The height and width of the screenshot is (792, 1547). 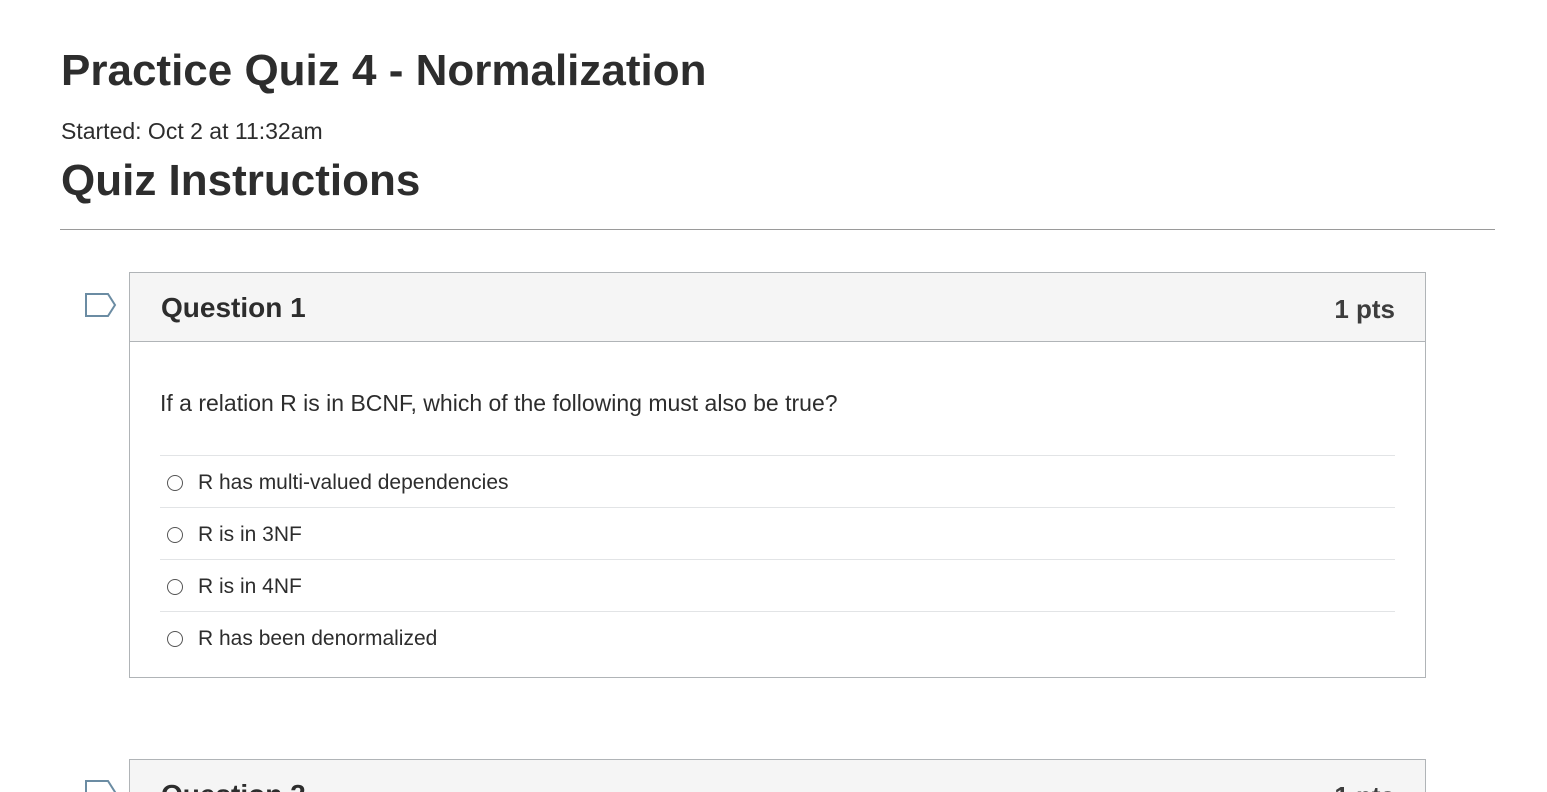 I want to click on question-header: Question 1 1 pts, so click(x=777, y=307).